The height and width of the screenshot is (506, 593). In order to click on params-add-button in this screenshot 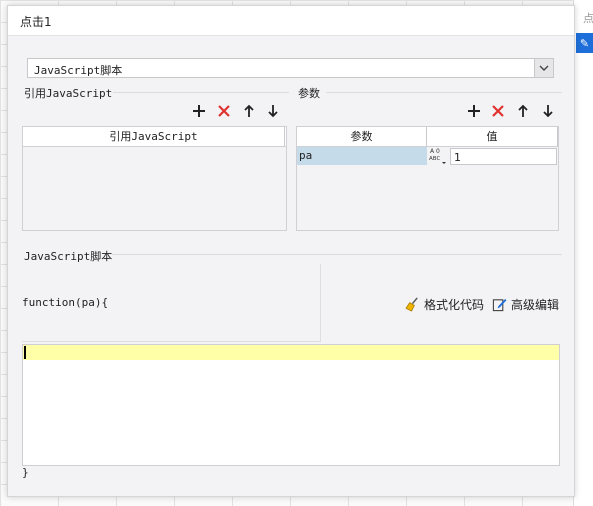, I will do `click(474, 111)`.